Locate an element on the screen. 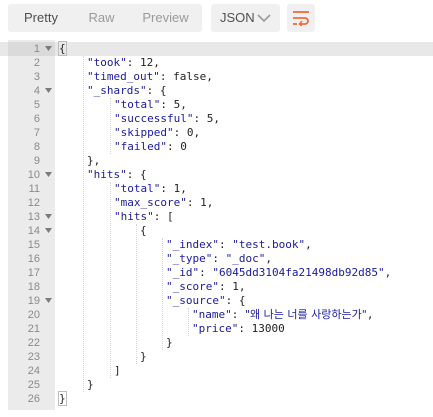 Image resolution: width=433 pixels, height=417 pixels. json-key: "_type" is located at coordinates (189, 258).